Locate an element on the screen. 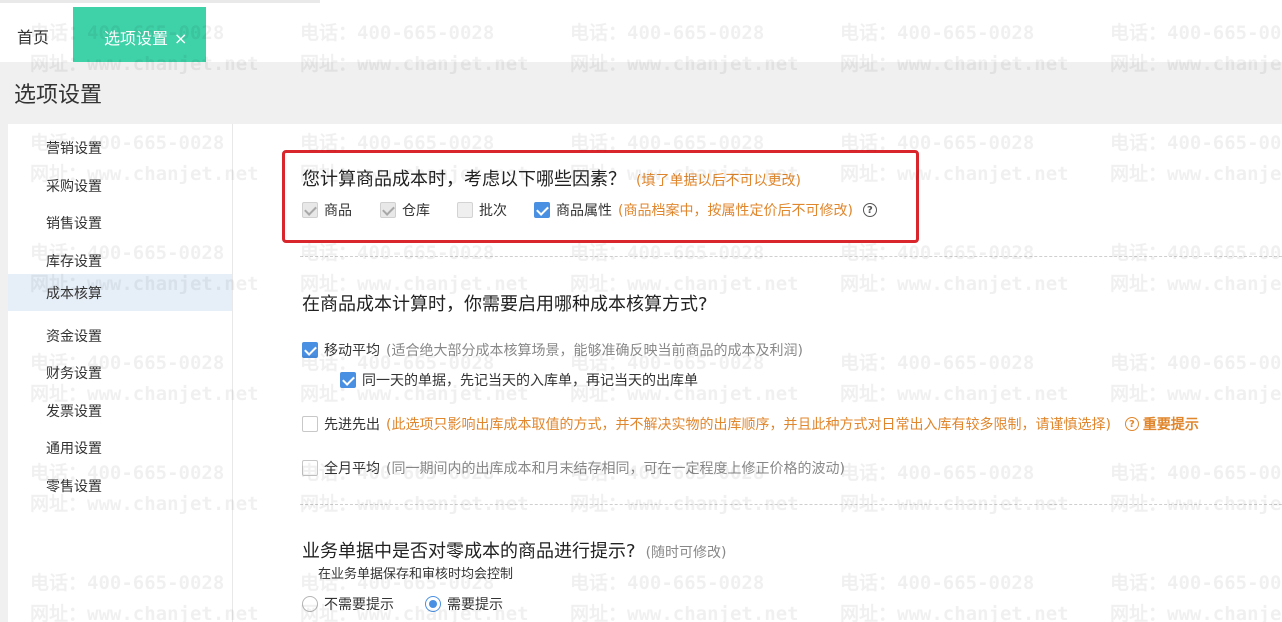 The image size is (1282, 622). sidebar-item-marketing: 营销设置 is located at coordinates (120, 147).